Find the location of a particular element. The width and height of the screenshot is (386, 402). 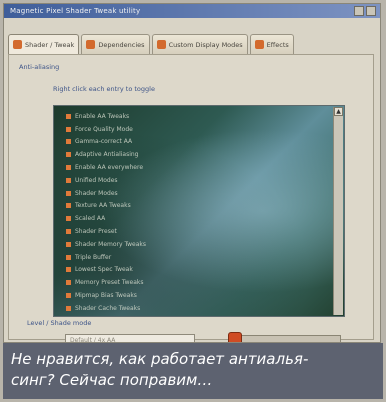

list-item-label: Memory Preset Tweaks is located at coordinates (109, 283).